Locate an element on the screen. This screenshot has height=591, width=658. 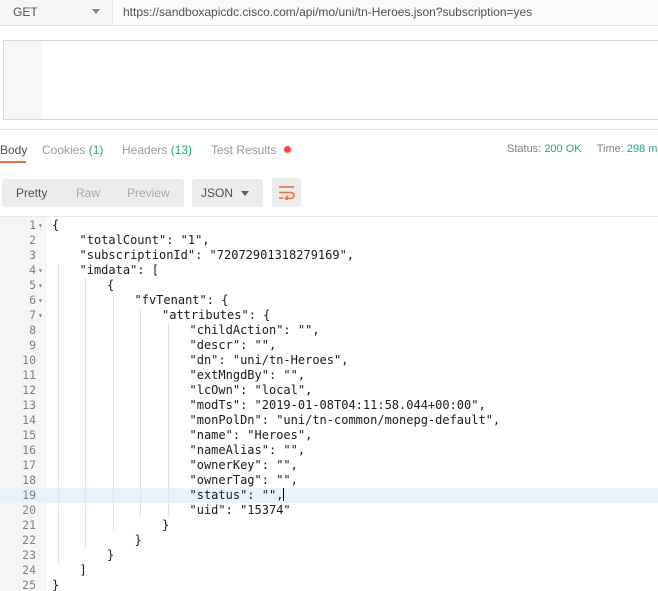
code-text: "ownerKey": "", is located at coordinates (243, 465).